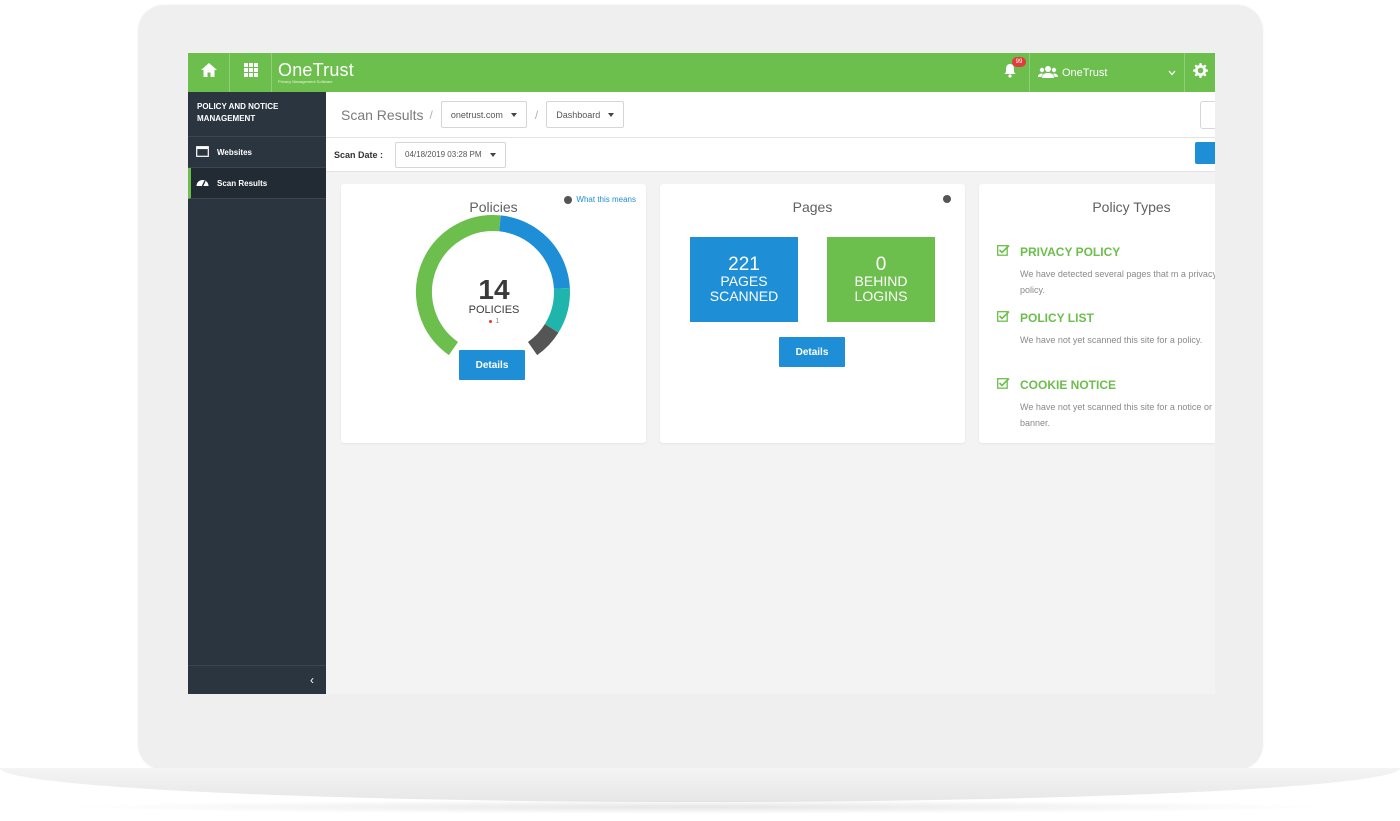 This screenshot has height=821, width=1400. What do you see at coordinates (1207, 115) in the screenshot?
I see `header-action-button` at bounding box center [1207, 115].